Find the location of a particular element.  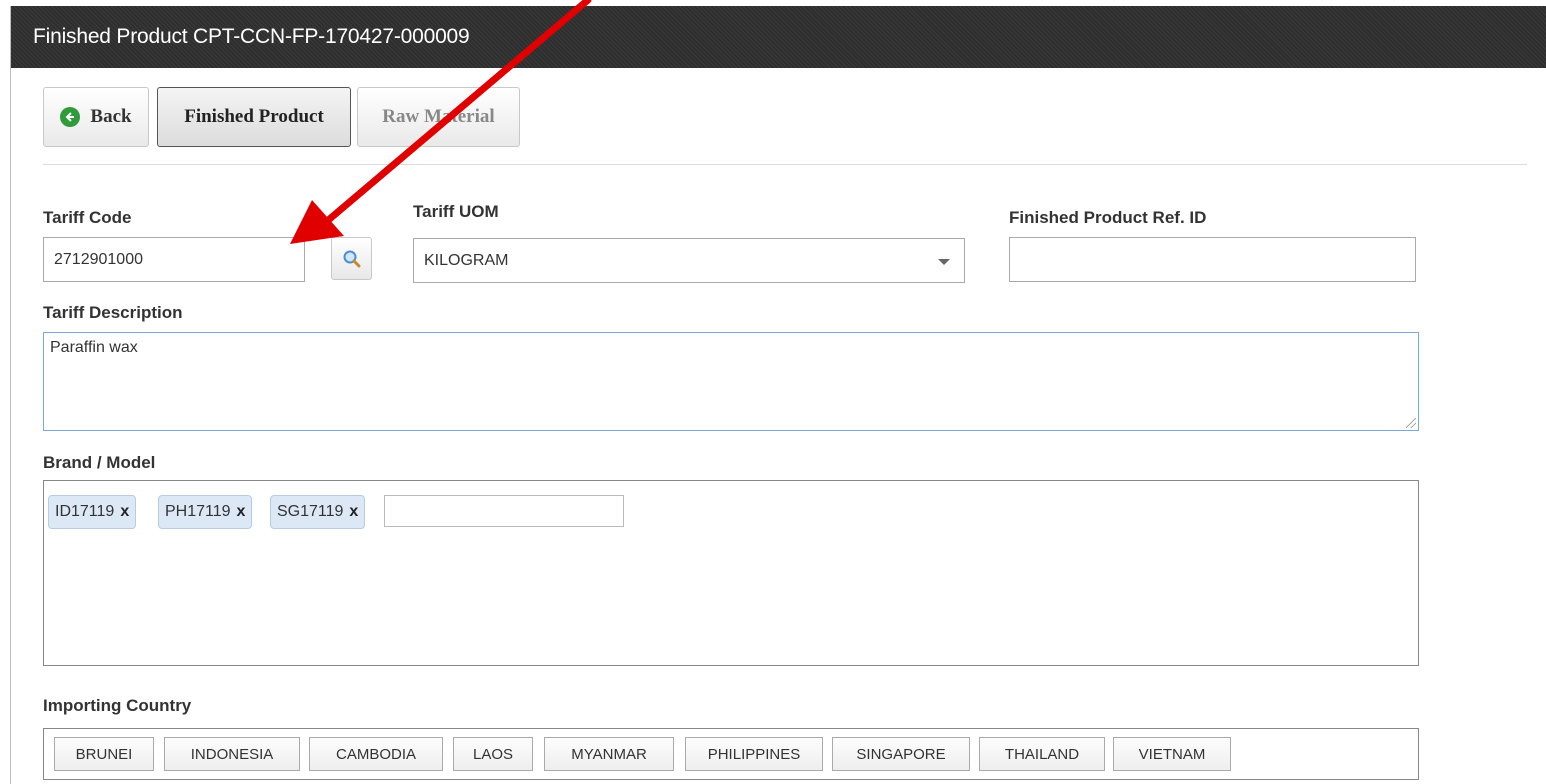

country-chip-vietnam: VIETNAM is located at coordinates (1172, 754).